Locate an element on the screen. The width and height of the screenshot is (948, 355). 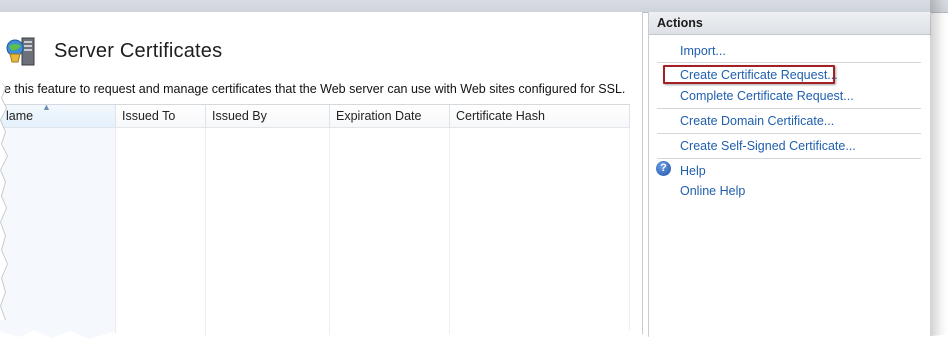
page-title: Server Certificates is located at coordinates (138, 50).